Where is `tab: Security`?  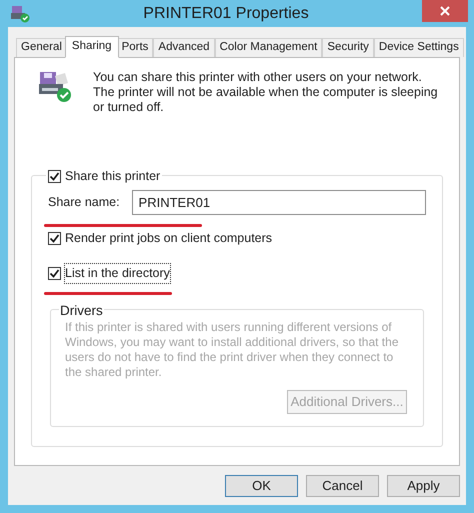
tab: Security is located at coordinates (348, 47).